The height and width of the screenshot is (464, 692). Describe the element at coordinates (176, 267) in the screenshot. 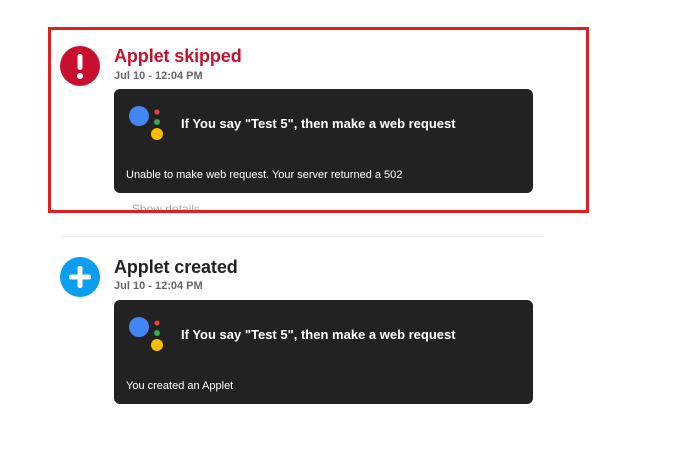

I see `event-title: Applet created` at that location.